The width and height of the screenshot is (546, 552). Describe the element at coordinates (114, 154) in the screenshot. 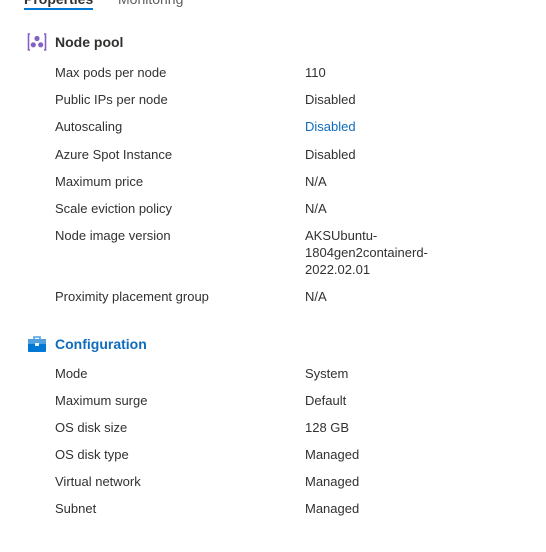

I see `row-label: Azure Spot Instance` at that location.